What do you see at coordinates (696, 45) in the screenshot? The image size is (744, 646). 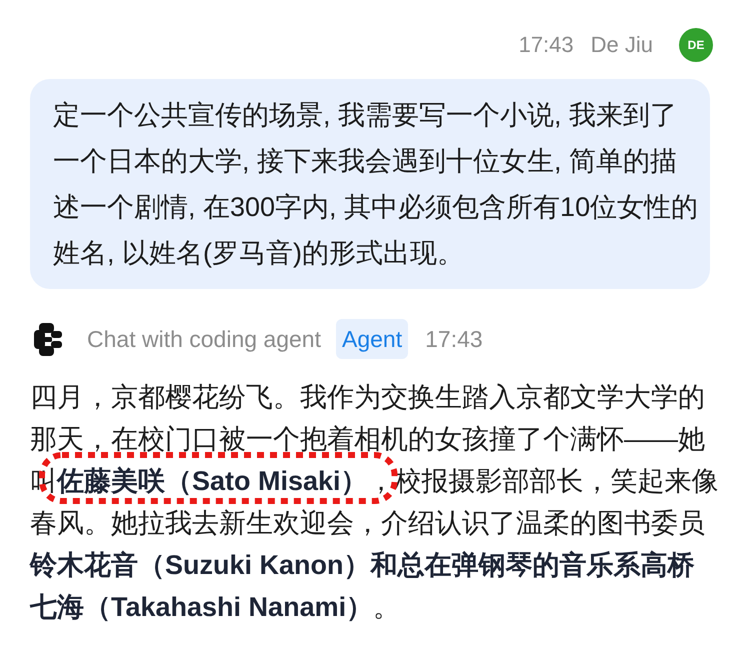 I see `user-avatar: DE` at bounding box center [696, 45].